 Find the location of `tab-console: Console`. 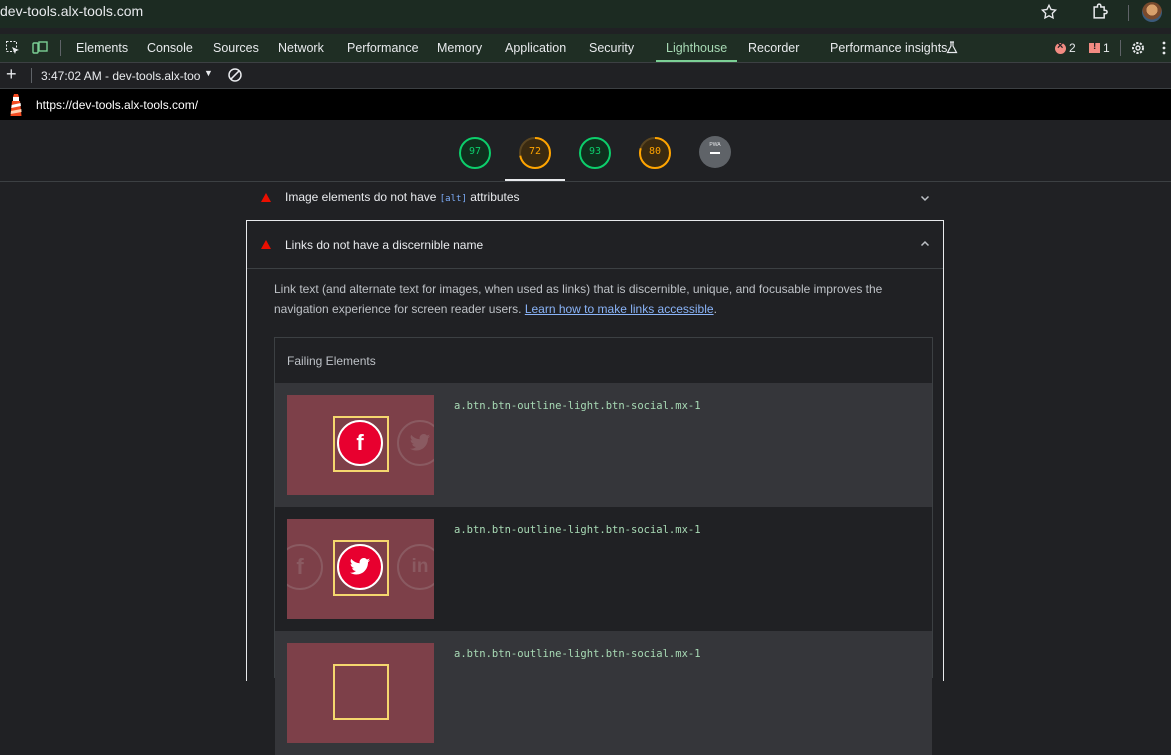

tab-console: Console is located at coordinates (170, 48).